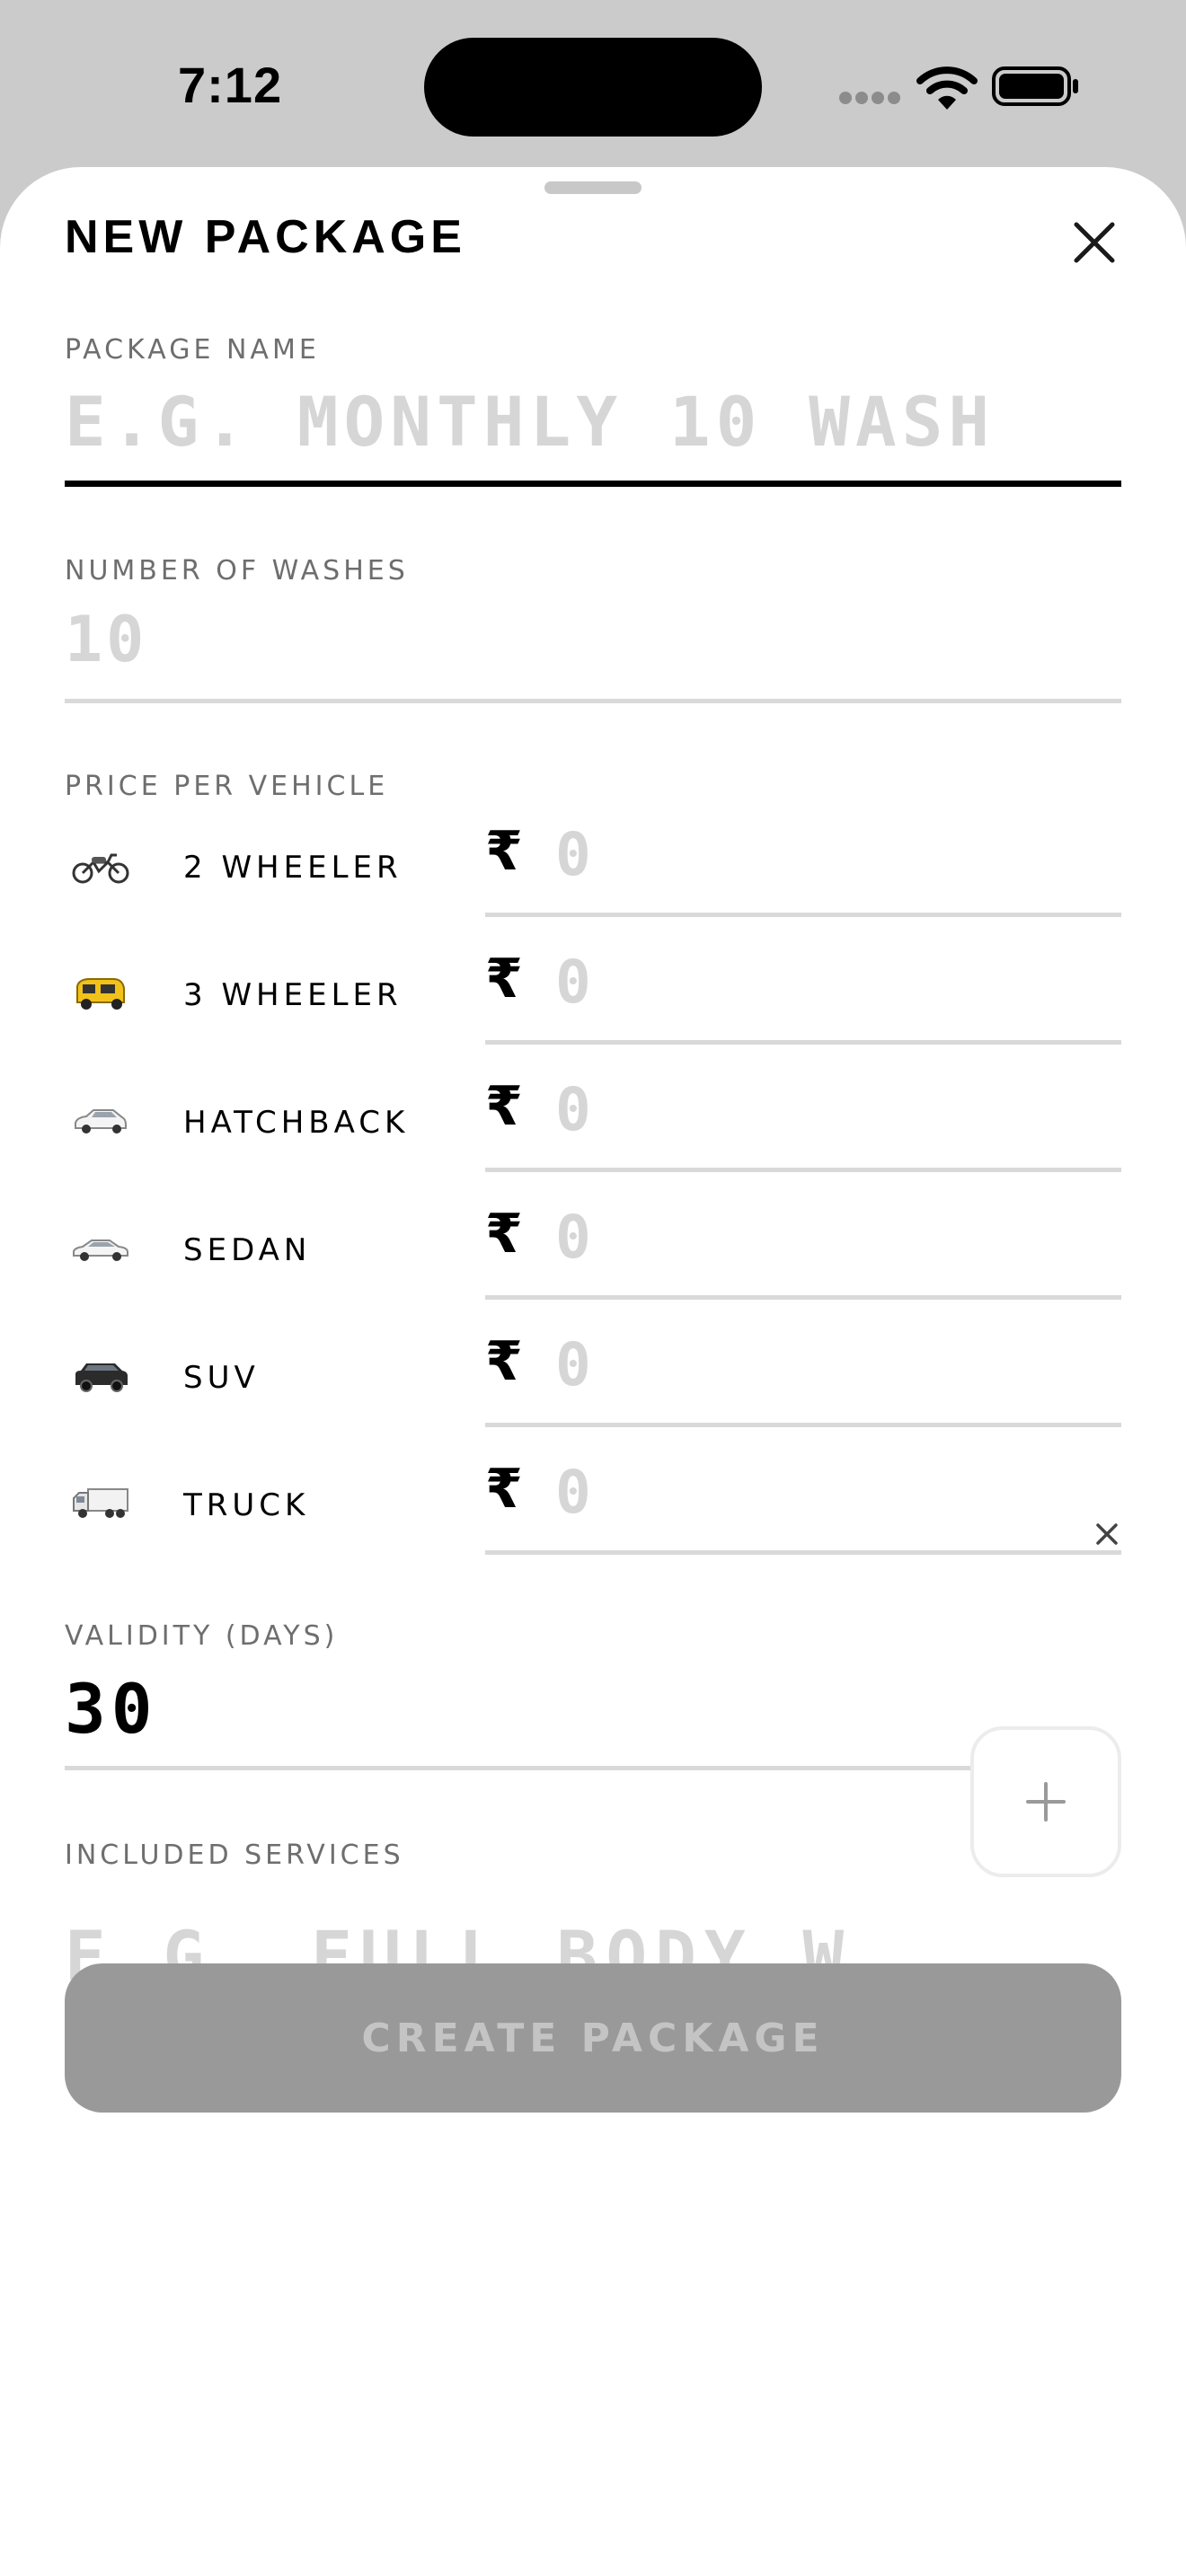  I want to click on number-of-washes-underline, so click(593, 701).